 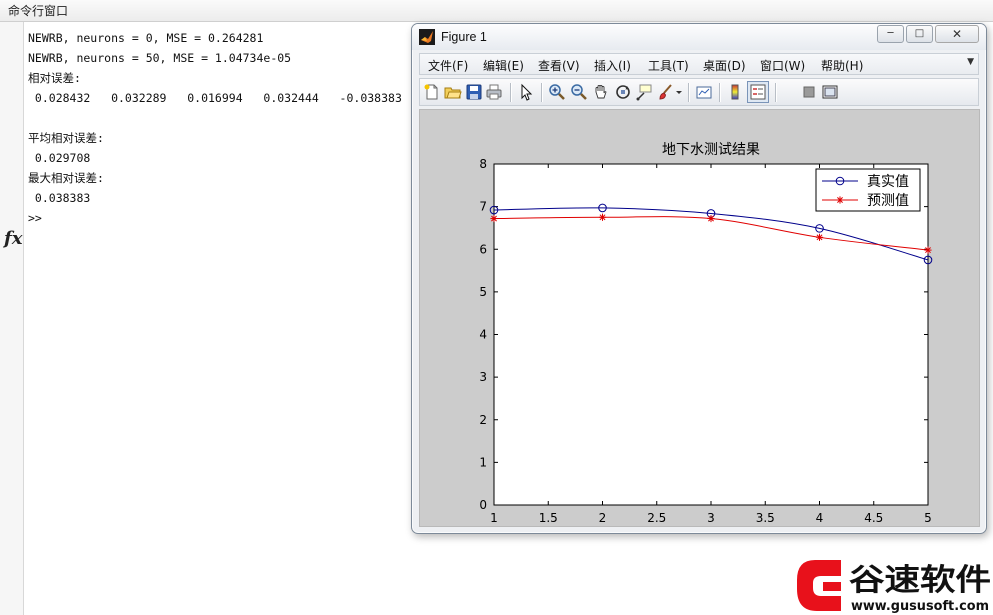 What do you see at coordinates (474, 92) in the screenshot?
I see `save-icon` at bounding box center [474, 92].